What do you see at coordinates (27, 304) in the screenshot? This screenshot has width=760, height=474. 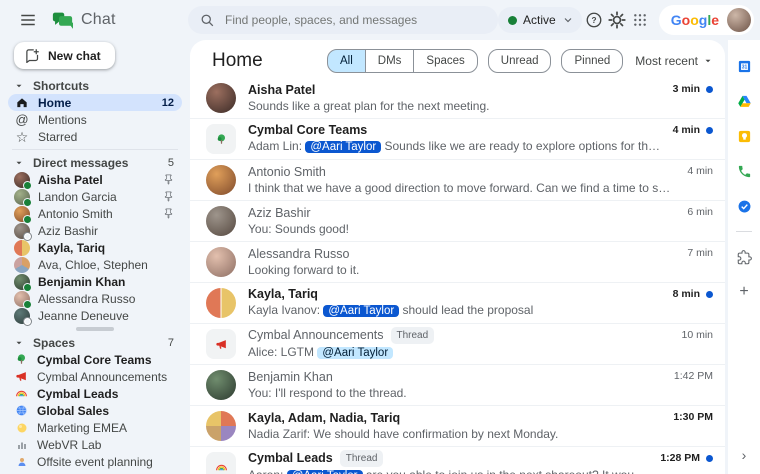 I see `presence-online-dot` at bounding box center [27, 304].